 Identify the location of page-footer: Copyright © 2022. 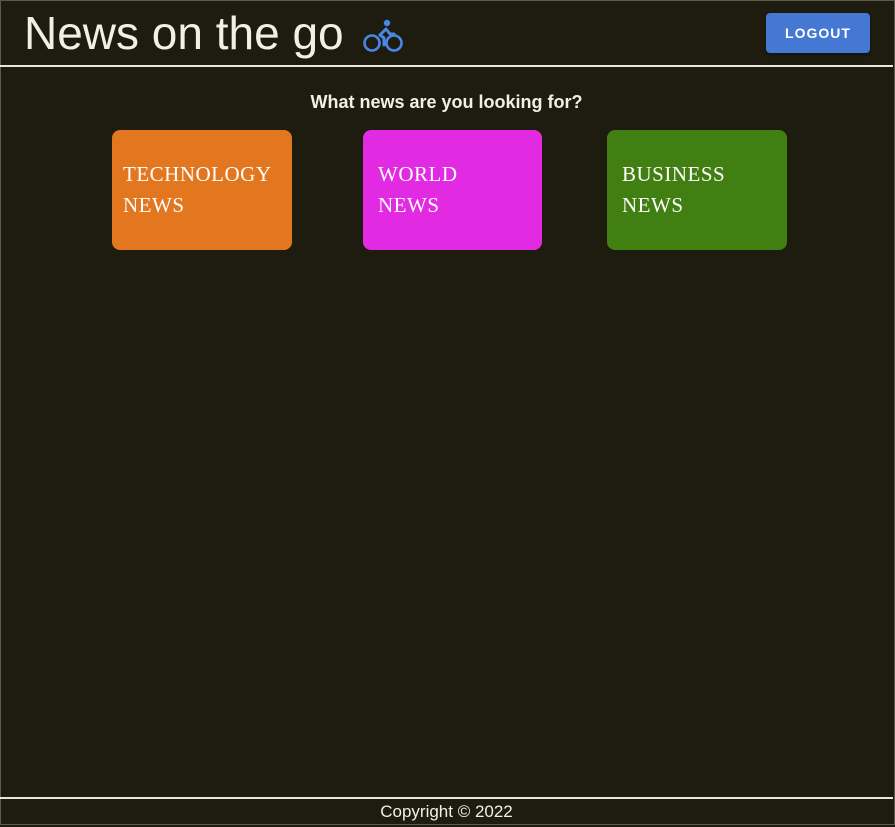
(446, 812).